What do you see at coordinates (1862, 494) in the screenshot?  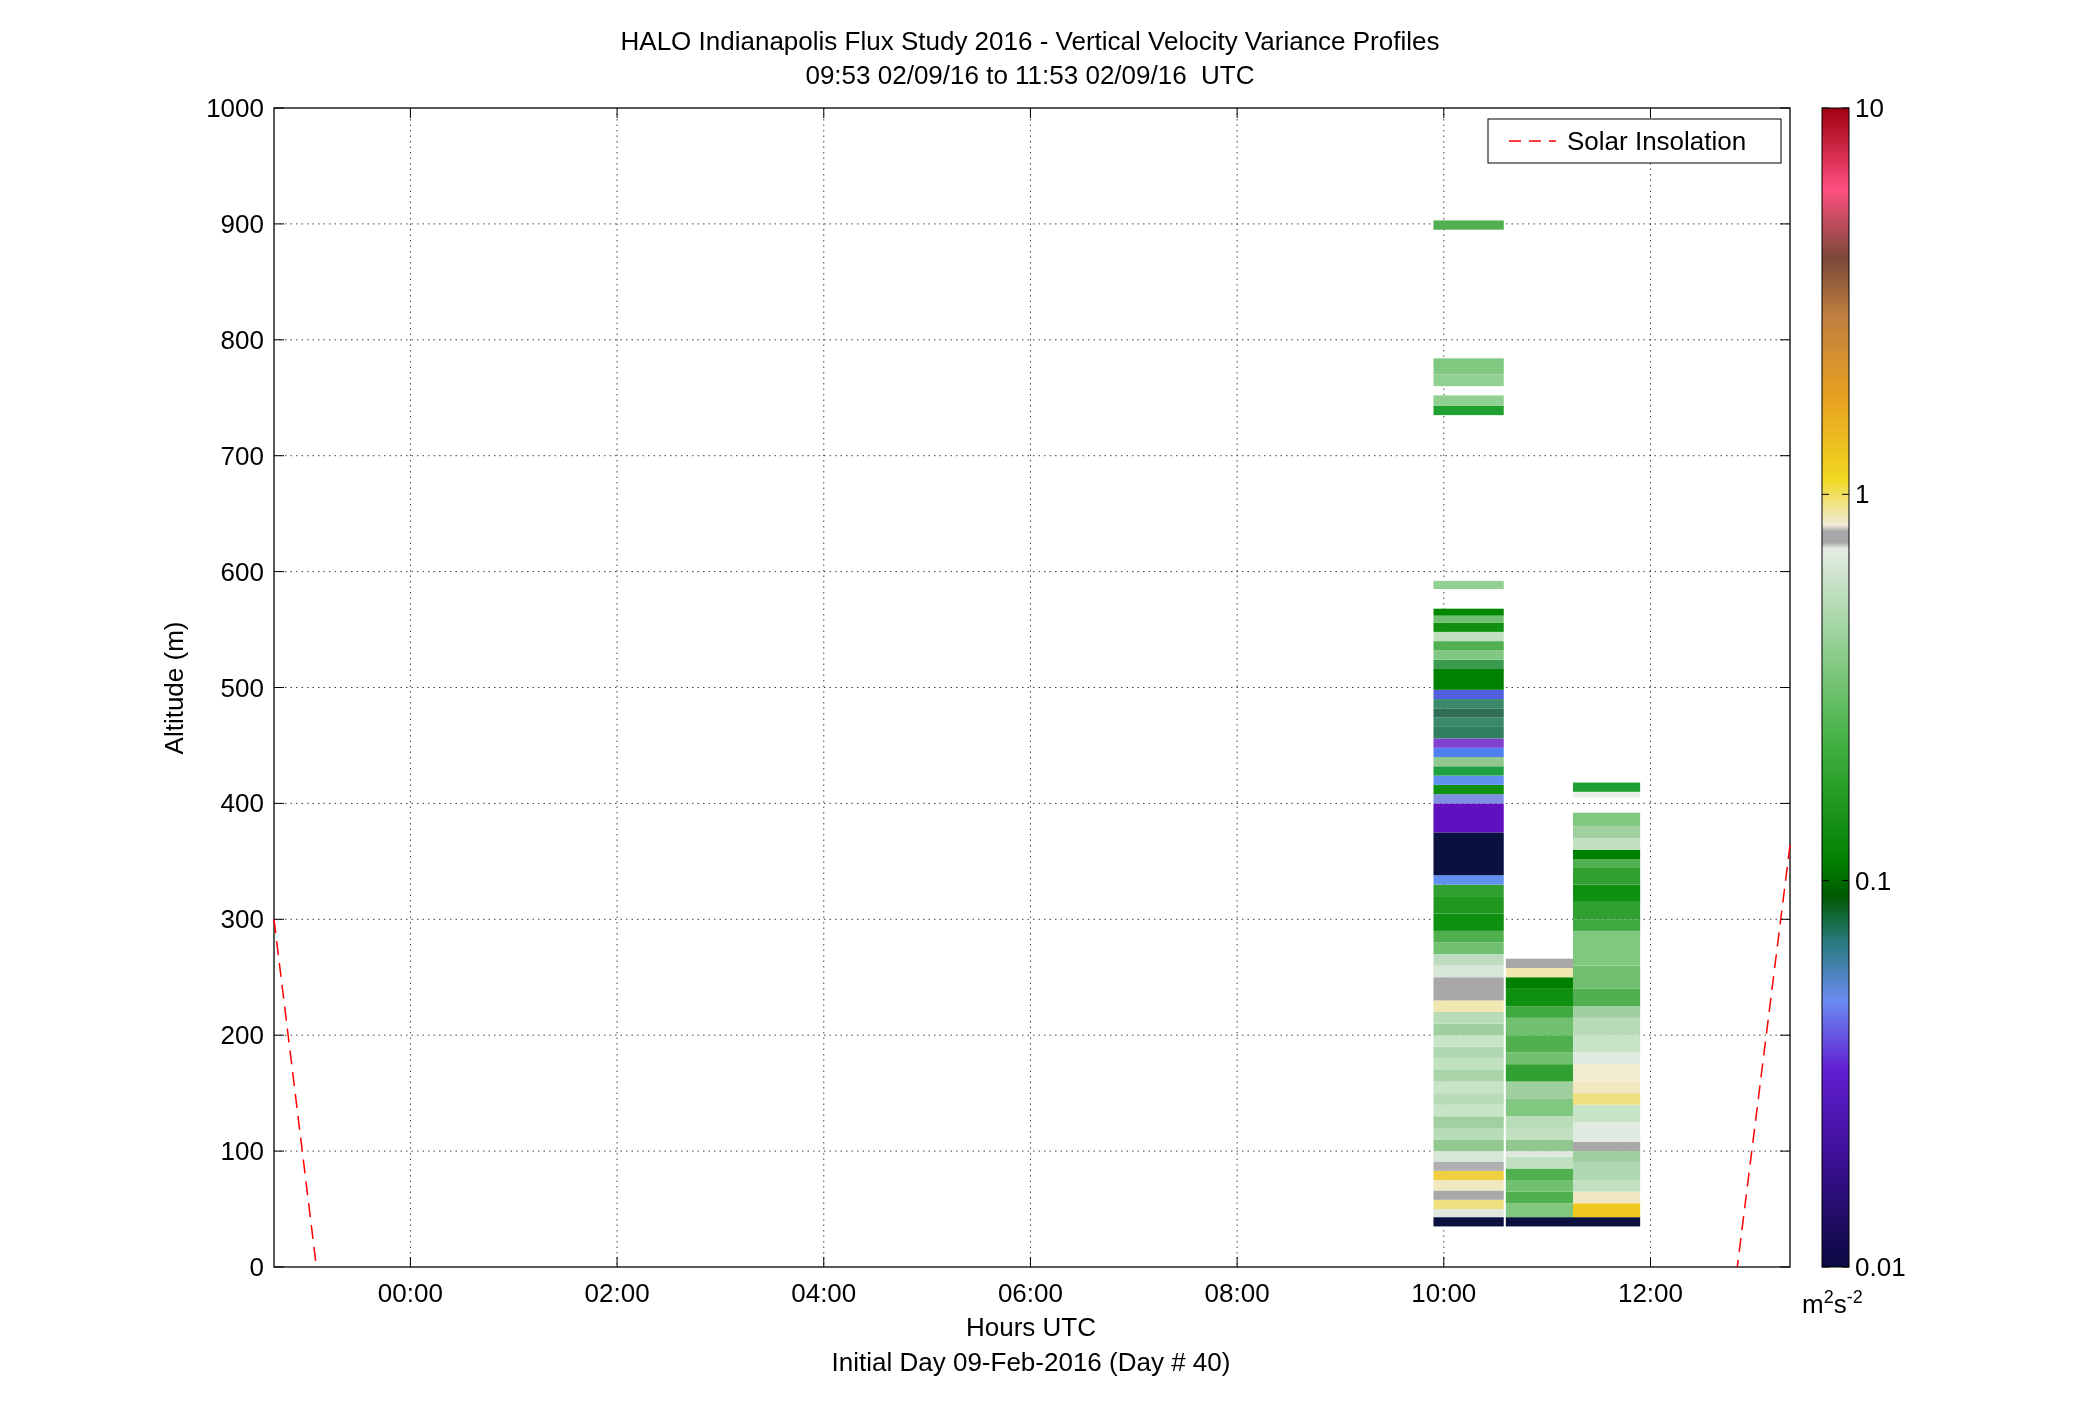 I see `colorbar-tick-label: 1` at bounding box center [1862, 494].